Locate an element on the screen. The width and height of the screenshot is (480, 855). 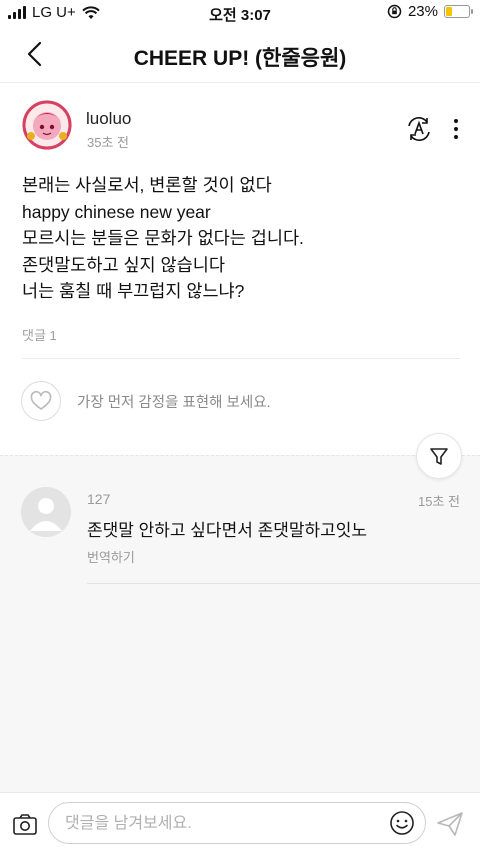
filter-icon is located at coordinates (439, 456).